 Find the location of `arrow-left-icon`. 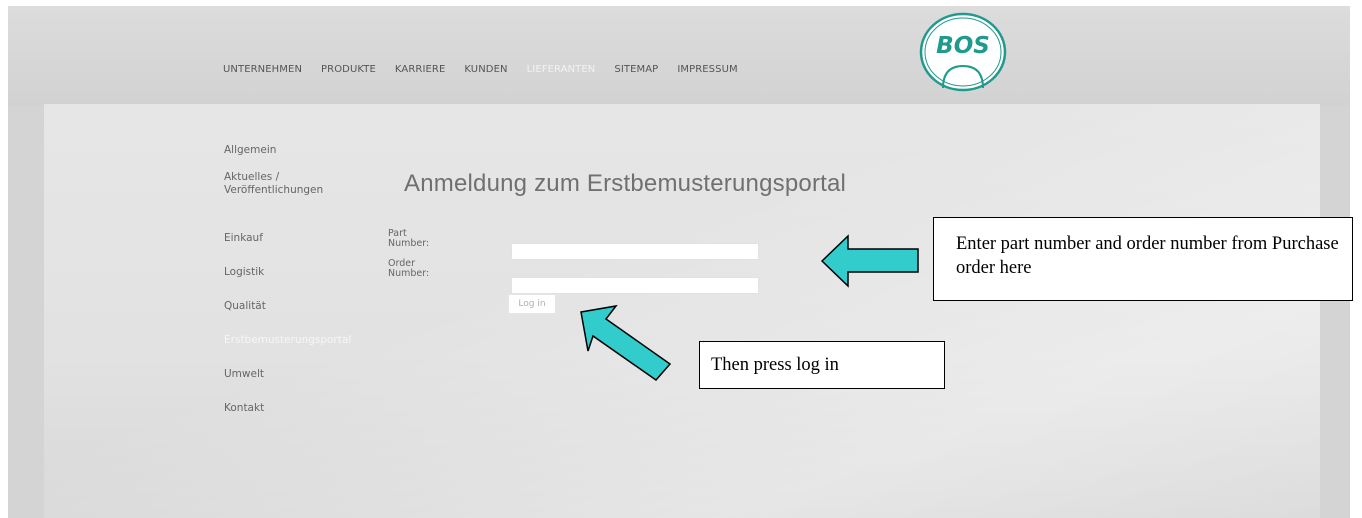

arrow-left-icon is located at coordinates (869, 261).